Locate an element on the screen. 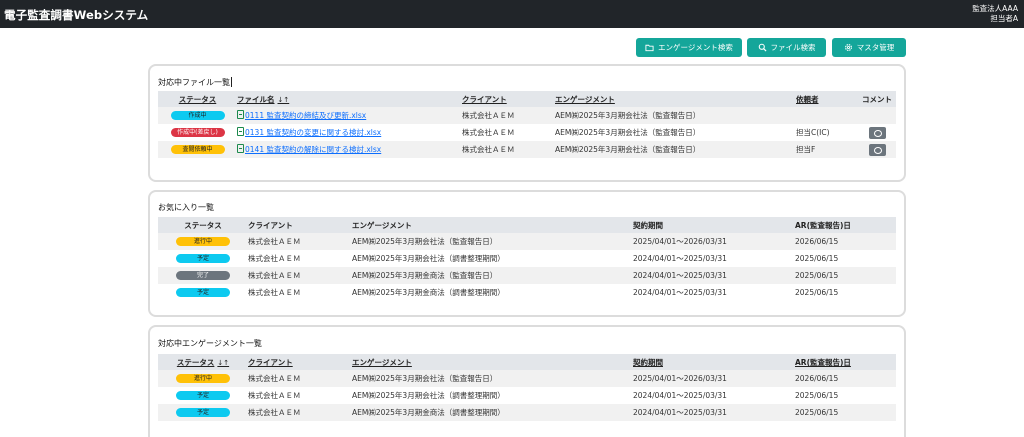  folder-icon is located at coordinates (649, 48).